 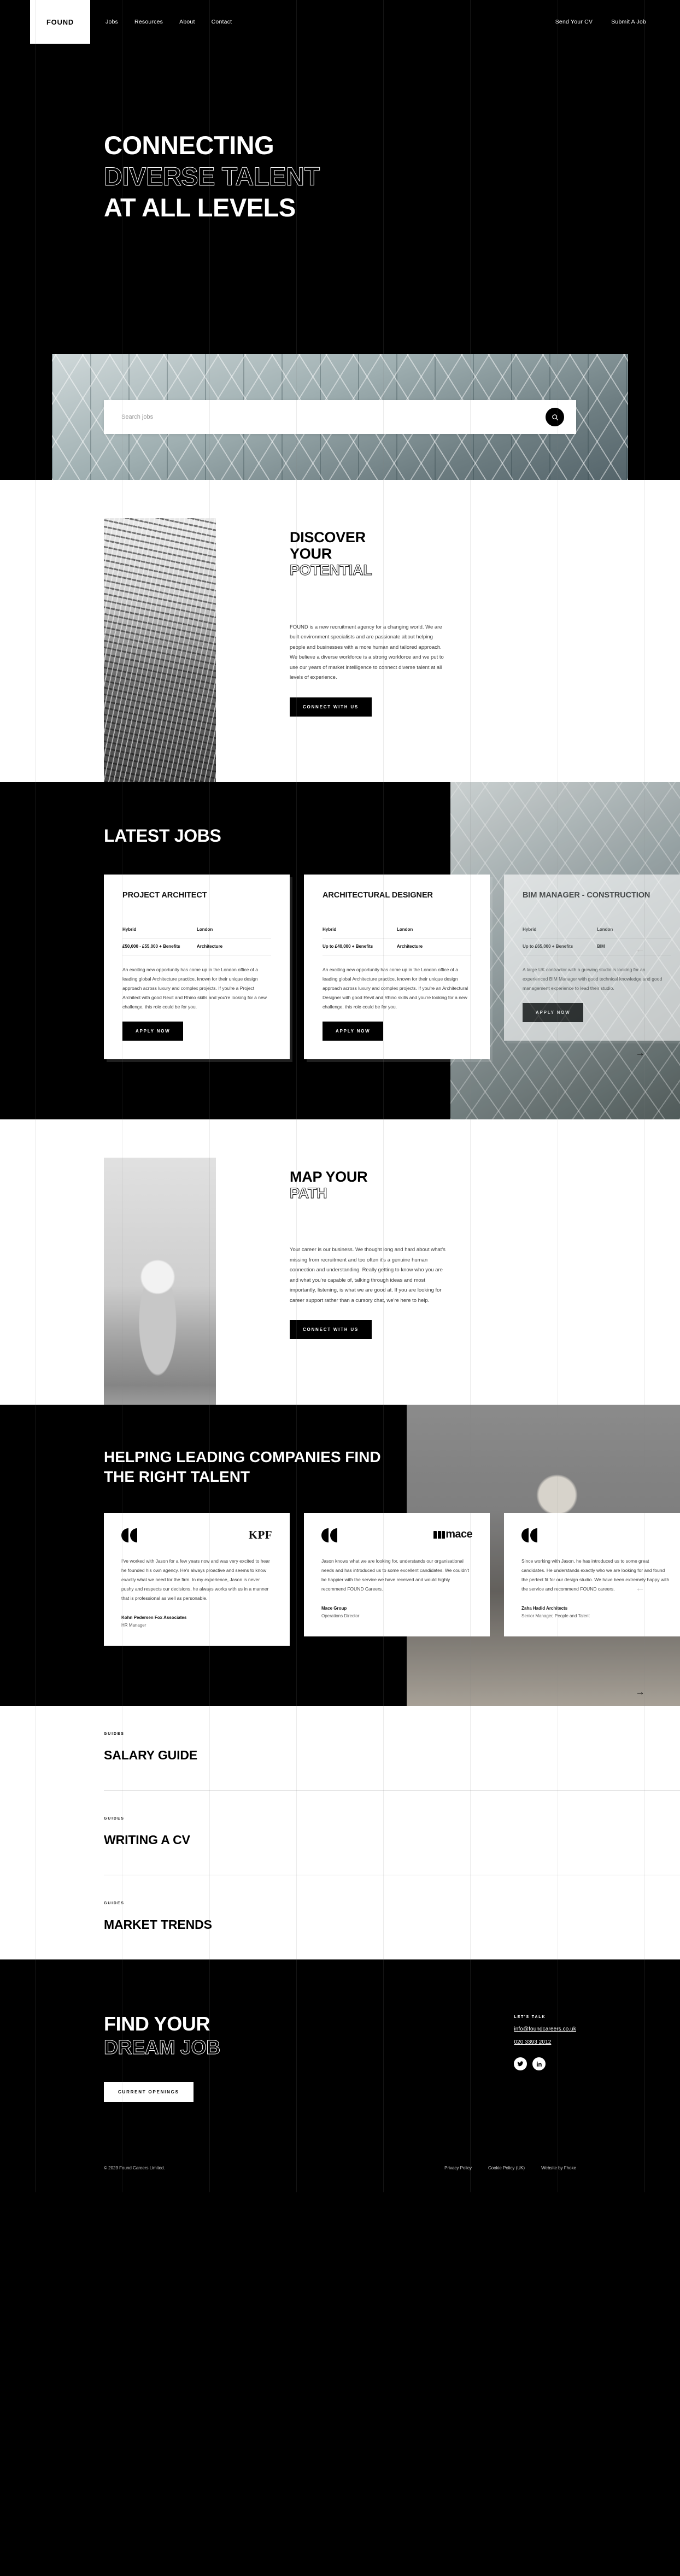 What do you see at coordinates (560, 946) in the screenshot?
I see `job-salary: Up to £65,000 + Benefits` at bounding box center [560, 946].